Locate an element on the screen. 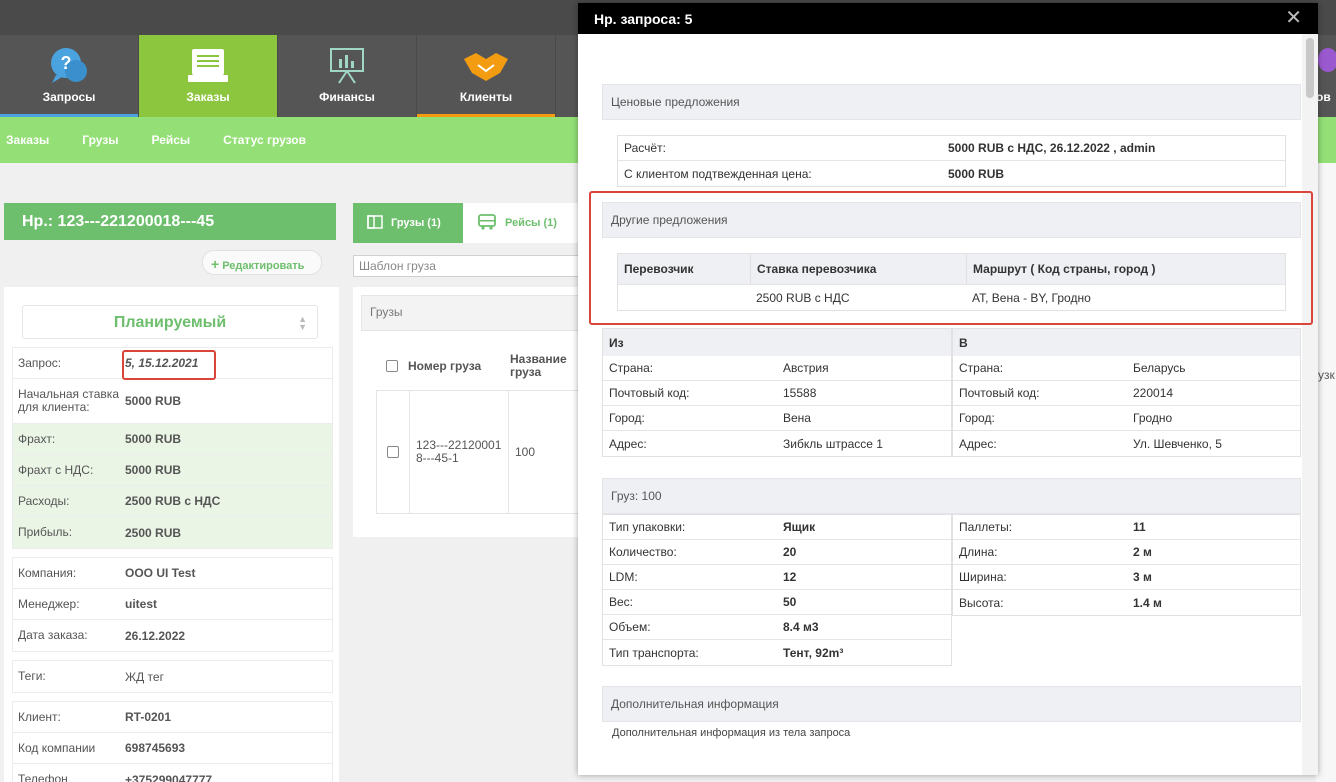  select-all-checkbox is located at coordinates (392, 366).